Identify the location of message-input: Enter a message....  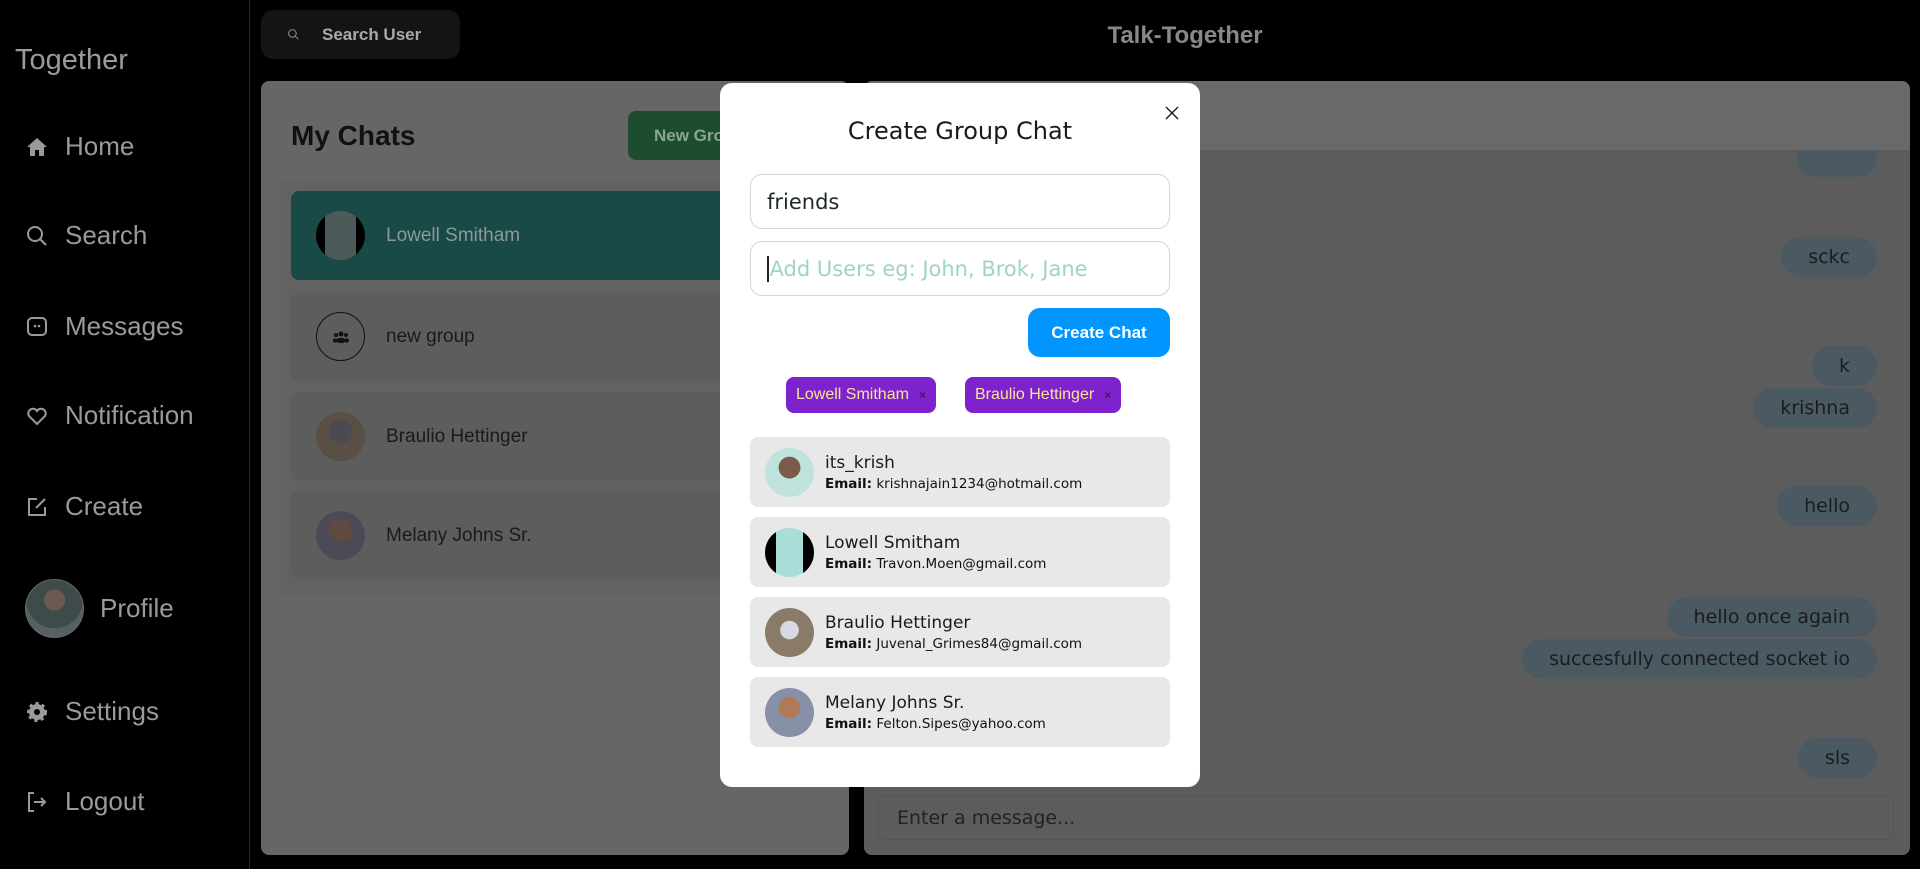
(1386, 817).